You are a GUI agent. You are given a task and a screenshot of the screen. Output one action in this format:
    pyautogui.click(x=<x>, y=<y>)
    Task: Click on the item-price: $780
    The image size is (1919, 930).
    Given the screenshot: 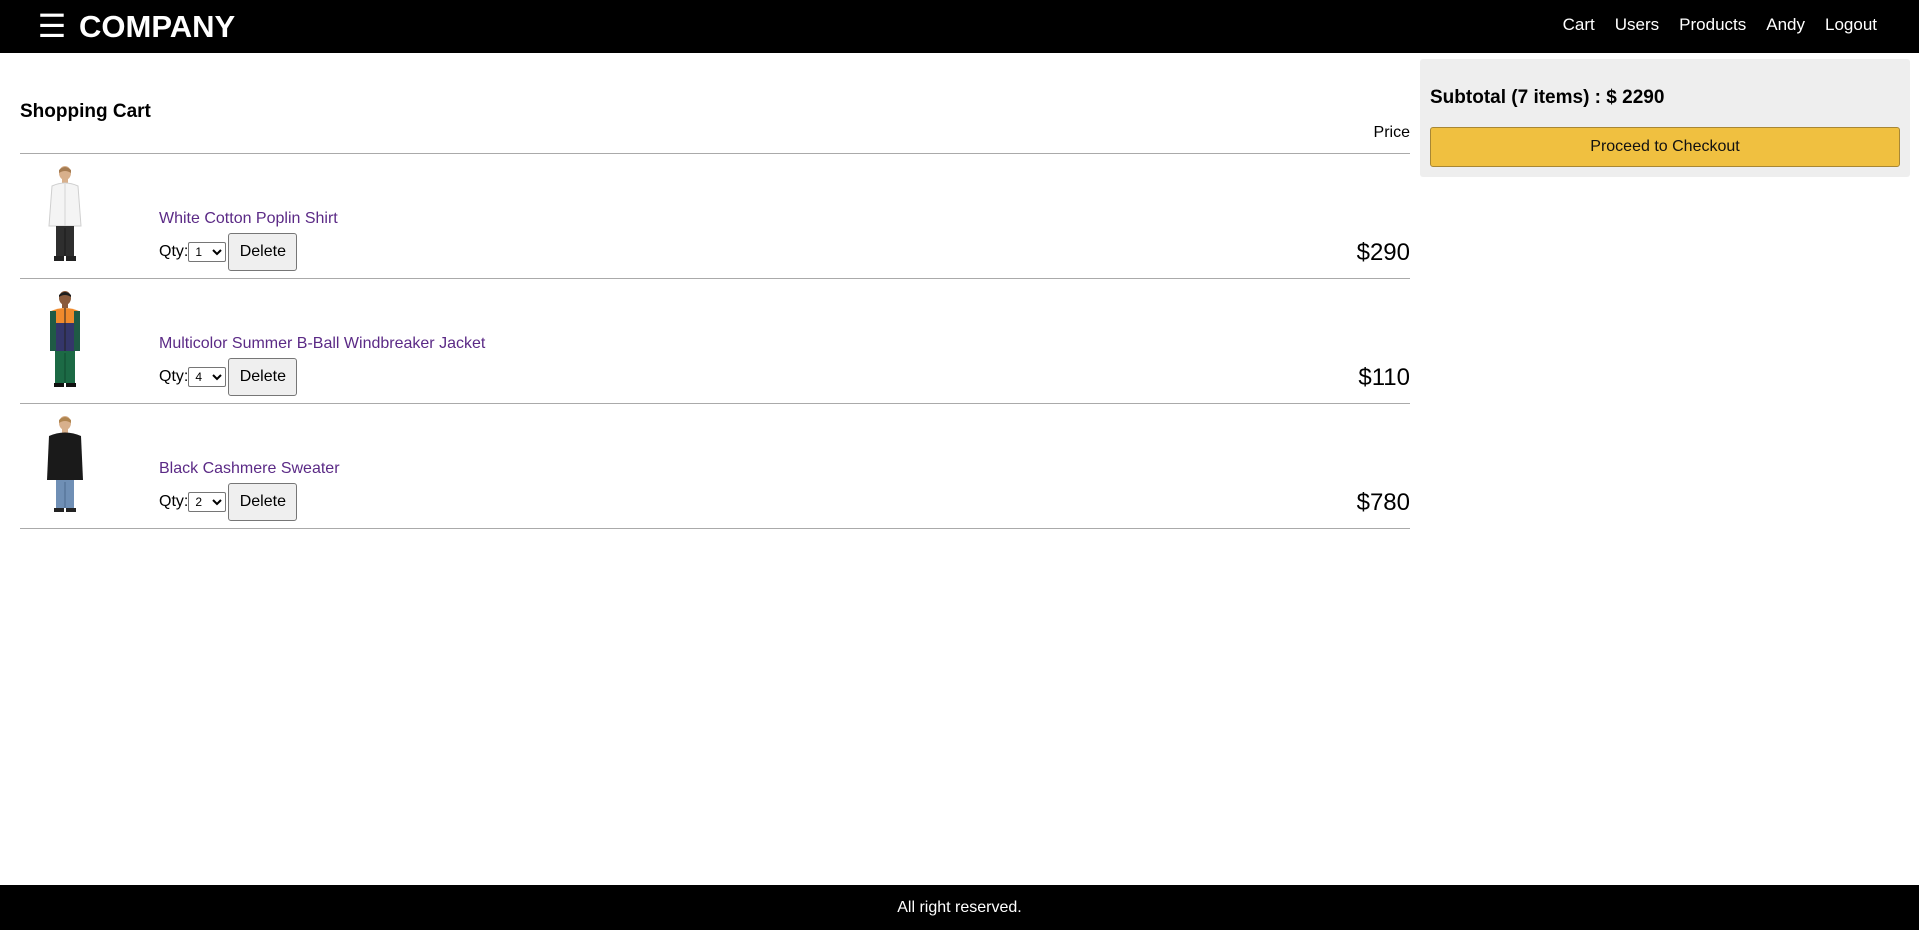 What is the action you would take?
    pyautogui.click(x=1383, y=502)
    